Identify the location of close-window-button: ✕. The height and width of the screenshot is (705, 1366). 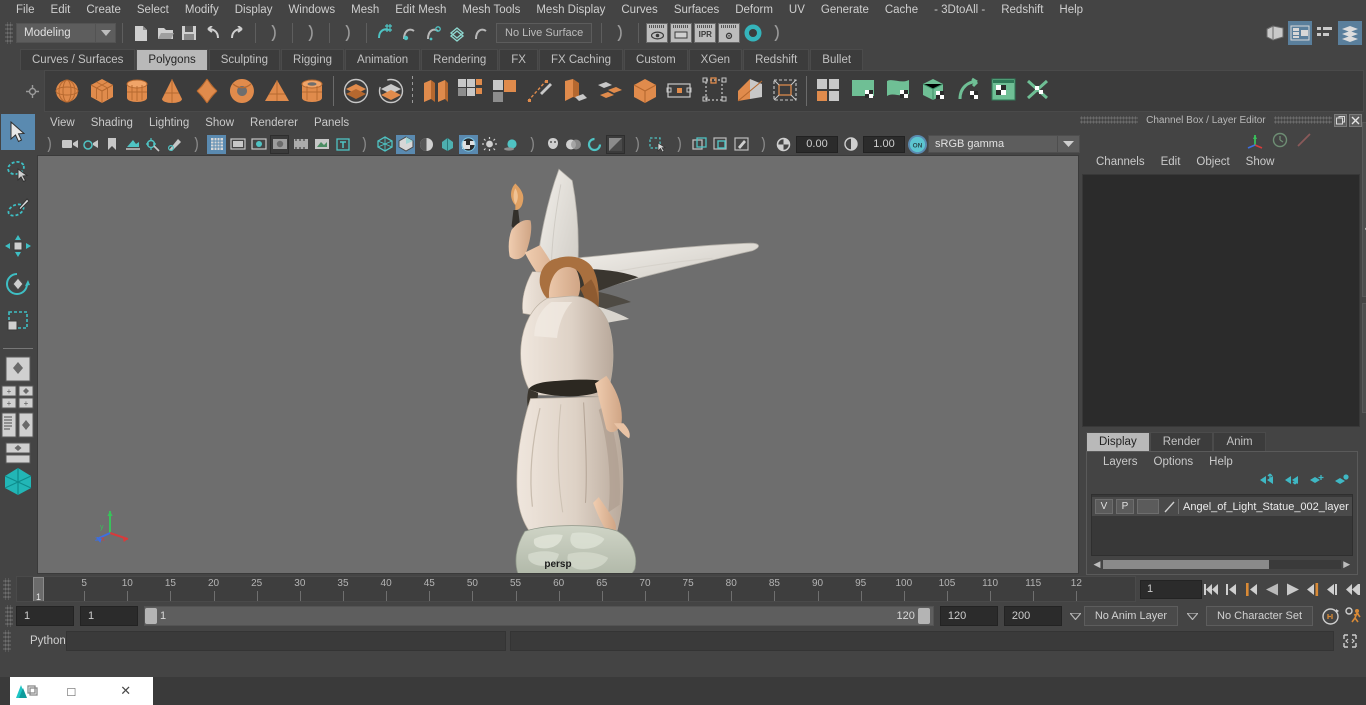
(126, 691).